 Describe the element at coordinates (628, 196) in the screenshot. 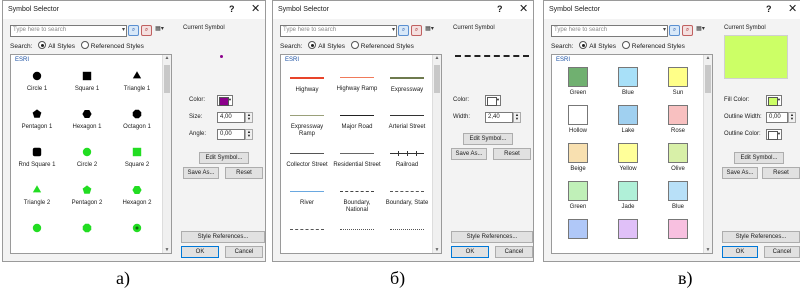

I see `symbol-item: Jade` at that location.